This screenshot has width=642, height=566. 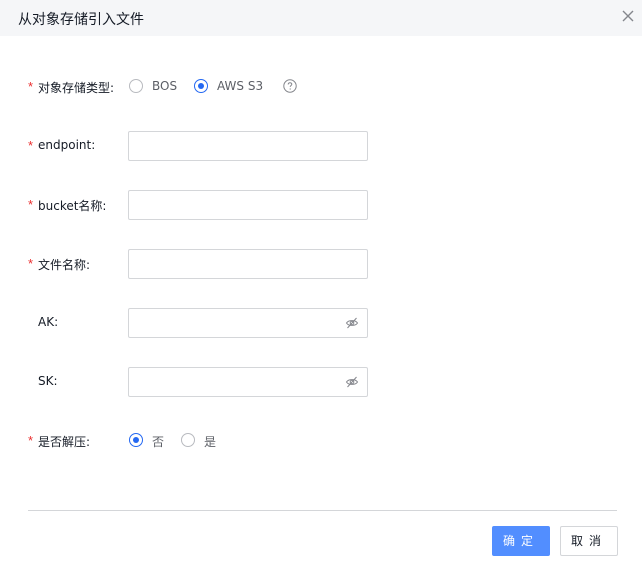 What do you see at coordinates (321, 87) in the screenshot?
I see `storage-type-row: * 对象存储类型: BOS AWS S3` at bounding box center [321, 87].